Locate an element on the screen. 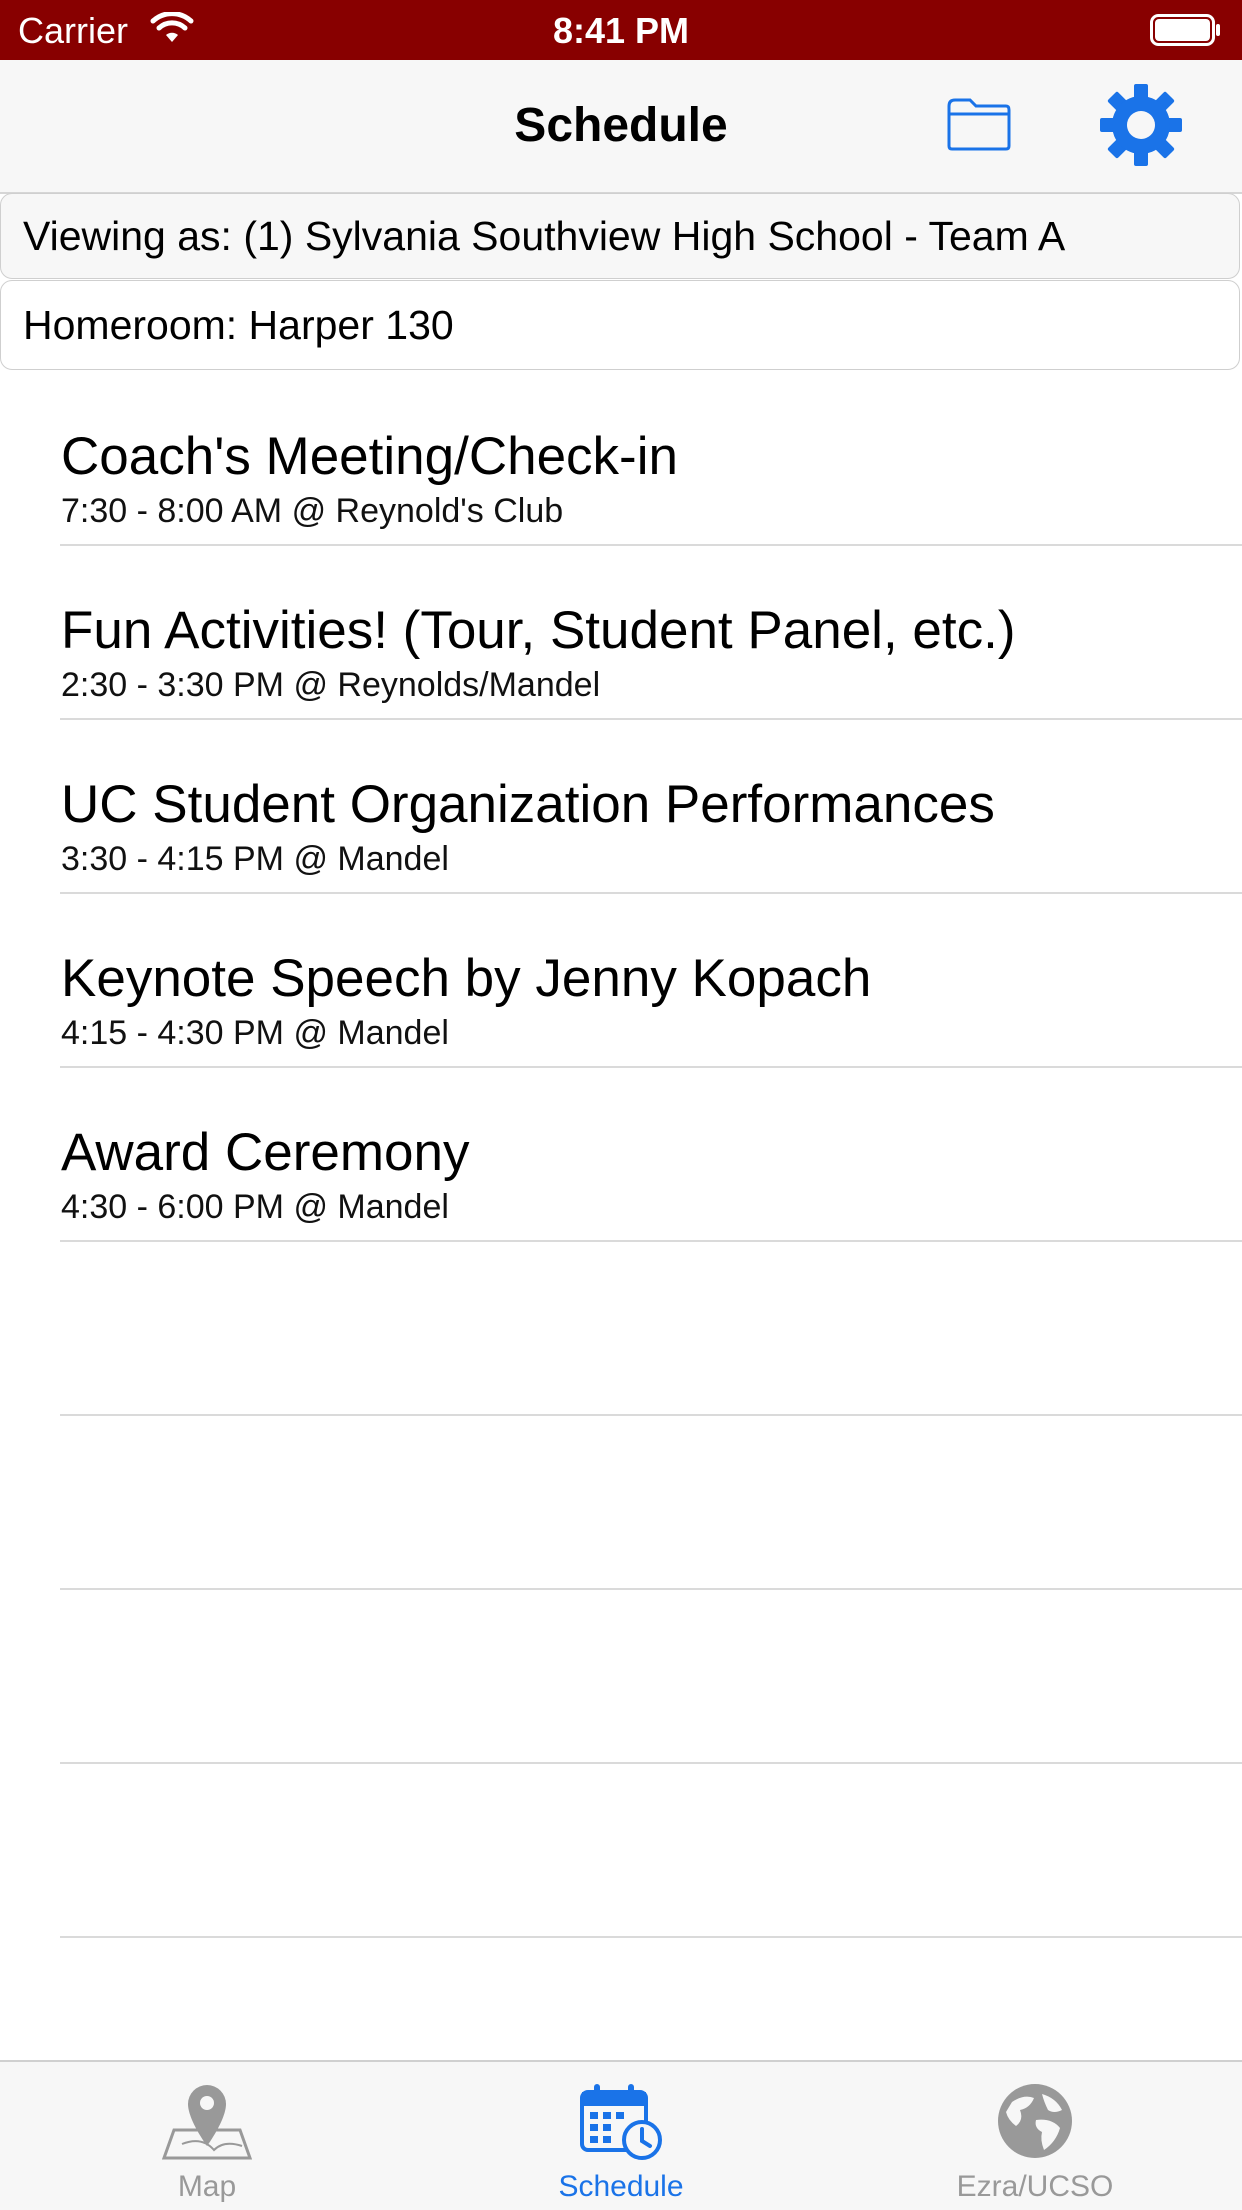  tab-label: Map is located at coordinates (207, 2186).